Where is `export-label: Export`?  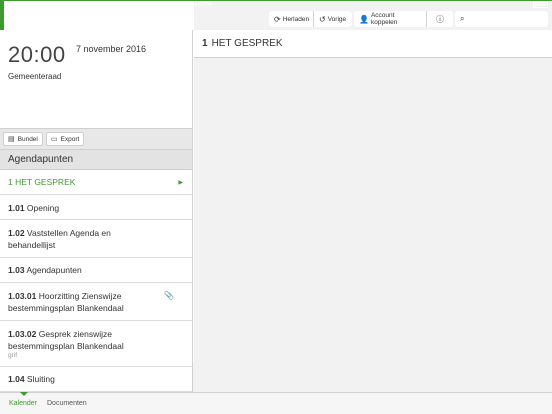
export-label: Export is located at coordinates (70, 139).